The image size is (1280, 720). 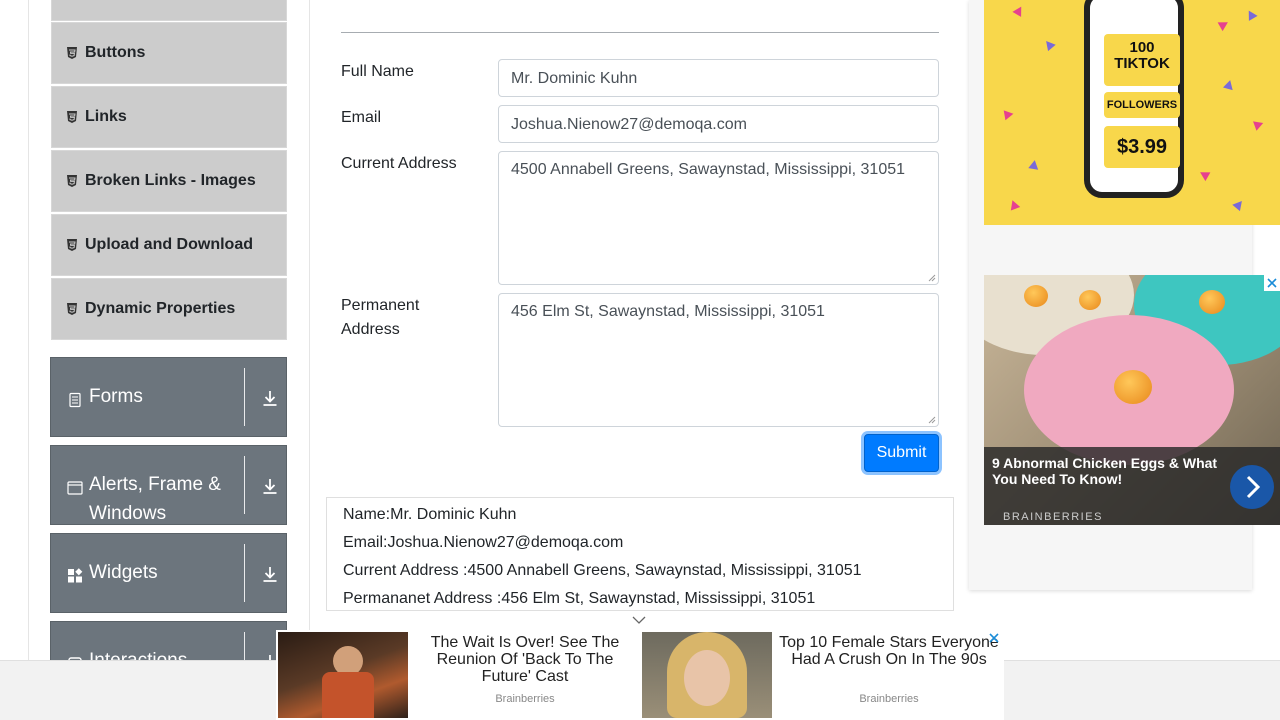 What do you see at coordinates (430, 514) in the screenshot?
I see `output-name: Name:Mr. Dominic Kuhn` at bounding box center [430, 514].